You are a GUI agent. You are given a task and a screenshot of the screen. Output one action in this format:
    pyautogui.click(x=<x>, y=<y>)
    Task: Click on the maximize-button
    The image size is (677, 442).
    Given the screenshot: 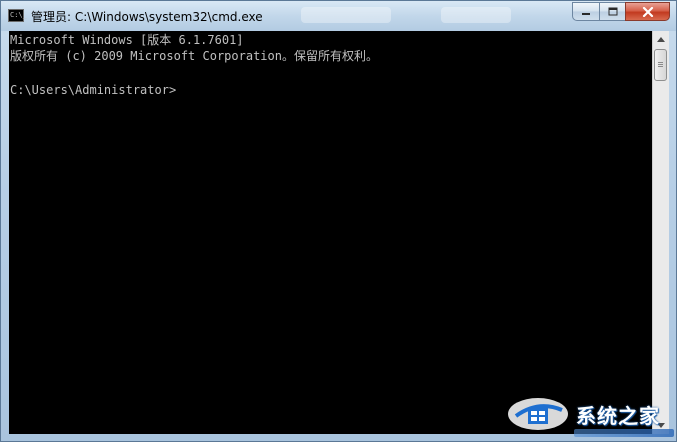 What is the action you would take?
    pyautogui.click(x=612, y=11)
    